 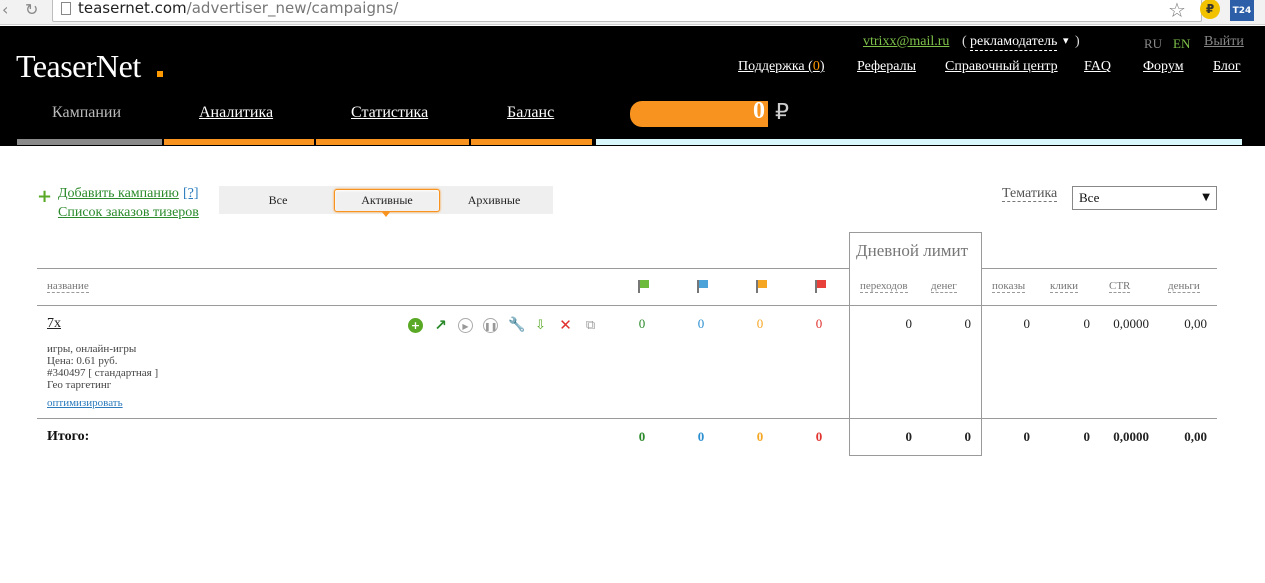 What do you see at coordinates (1027, 323) in the screenshot?
I see `row-impressions: 0` at bounding box center [1027, 323].